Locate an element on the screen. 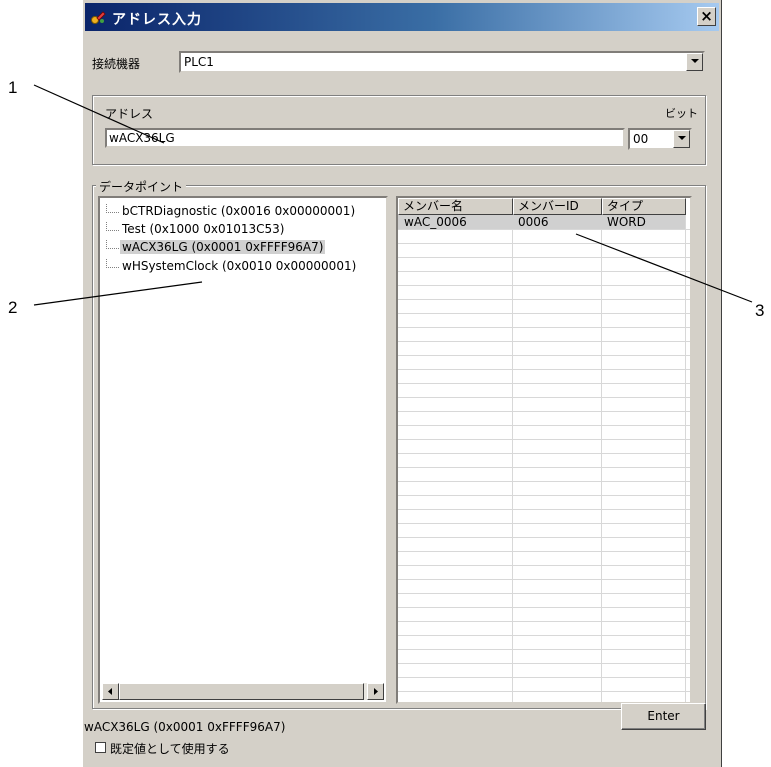  bit-dropdown-button is located at coordinates (681, 139).